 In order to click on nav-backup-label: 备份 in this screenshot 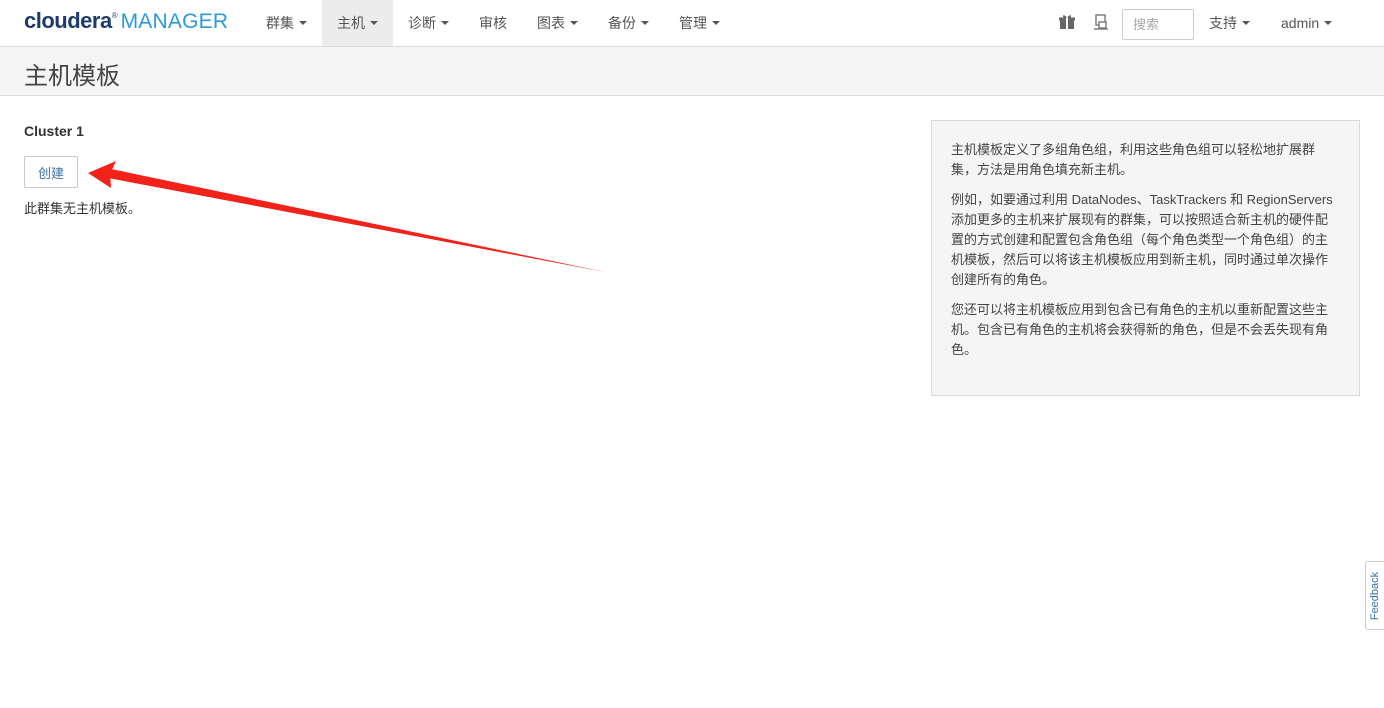, I will do `click(622, 23)`.